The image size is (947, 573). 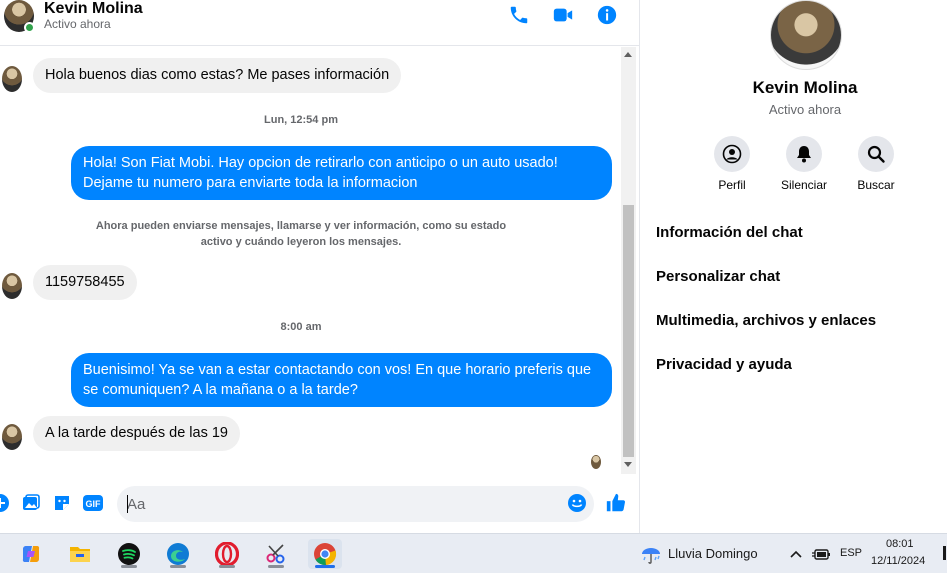 What do you see at coordinates (607, 15) in the screenshot?
I see `info-icon` at bounding box center [607, 15].